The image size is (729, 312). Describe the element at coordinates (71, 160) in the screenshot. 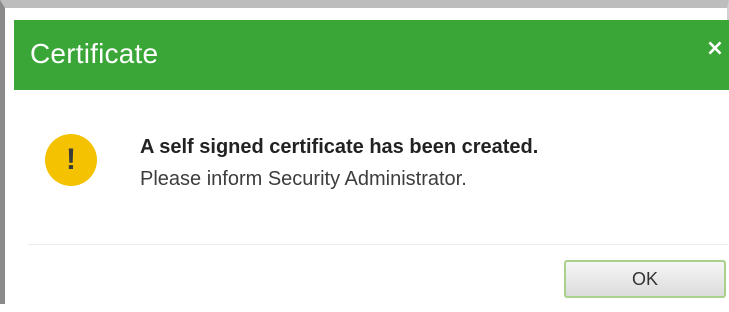

I see `warning-icon: !` at that location.